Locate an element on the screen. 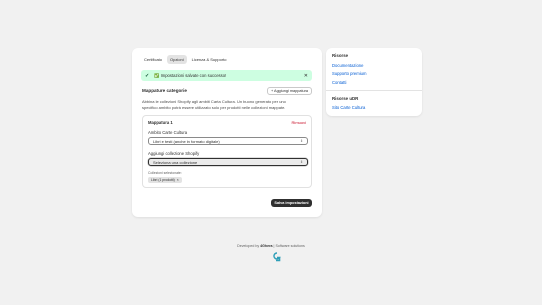 This screenshot has height=305, width=542. selected-collections-note: Collezioni selezionate: is located at coordinates (165, 173).